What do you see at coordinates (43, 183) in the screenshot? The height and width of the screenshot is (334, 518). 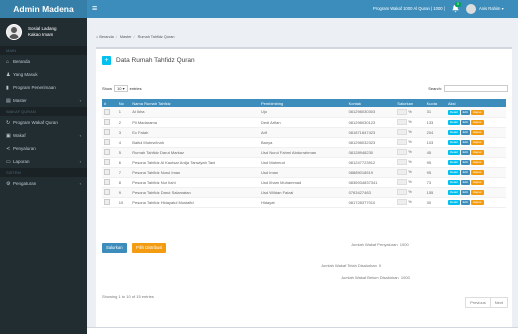 I see `sidebar-item-pengaturan: ⚙ Pengaturan ‹` at bounding box center [43, 183].